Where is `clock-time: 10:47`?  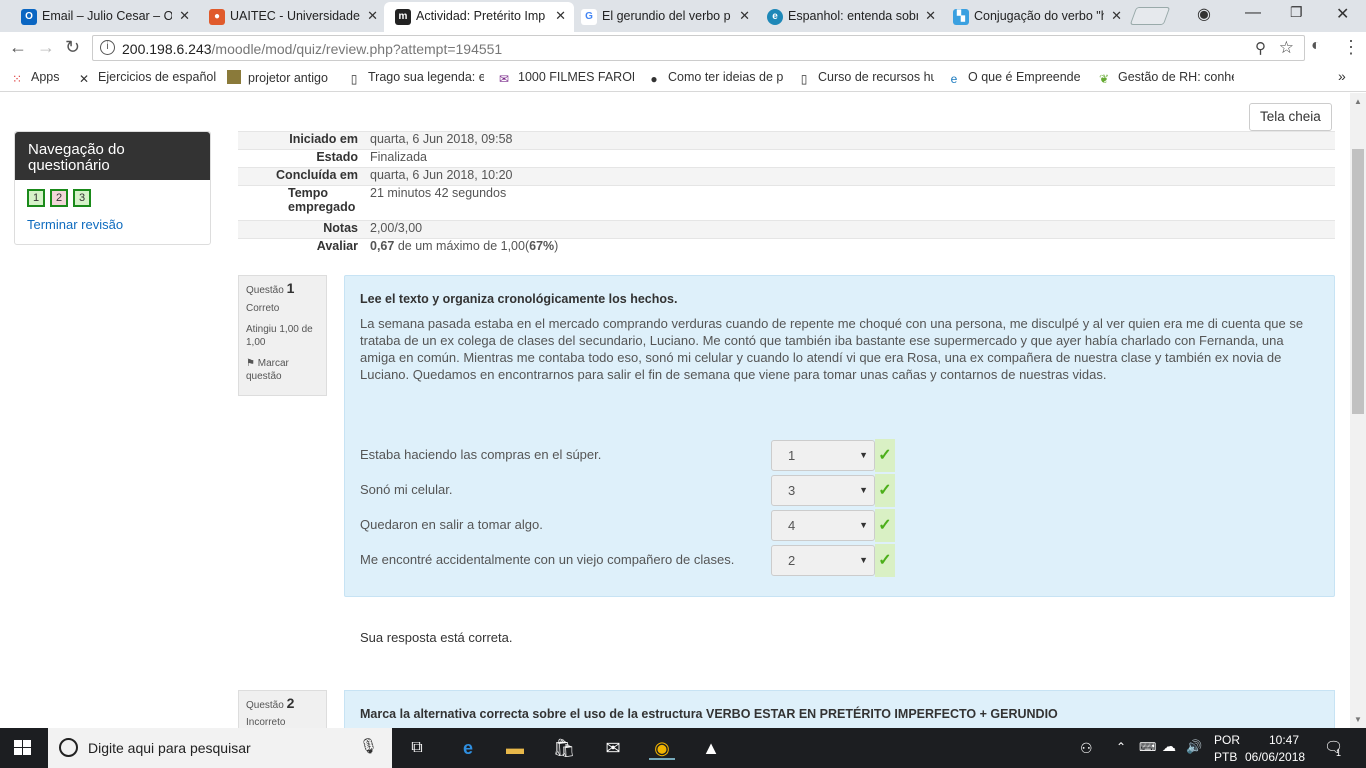 clock-time: 10:47 is located at coordinates (1284, 740).